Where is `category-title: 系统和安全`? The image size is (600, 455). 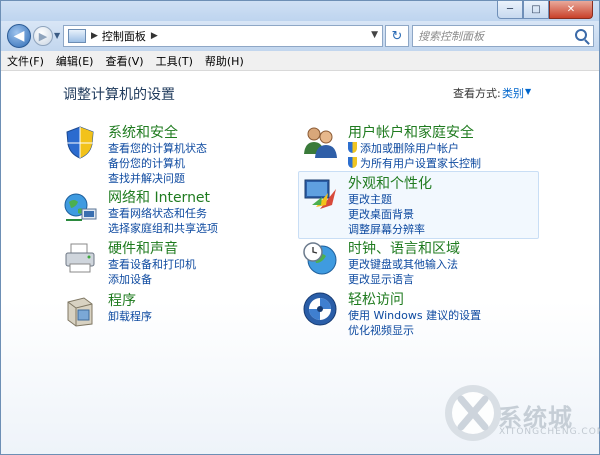 category-title: 系统和安全 is located at coordinates (143, 132).